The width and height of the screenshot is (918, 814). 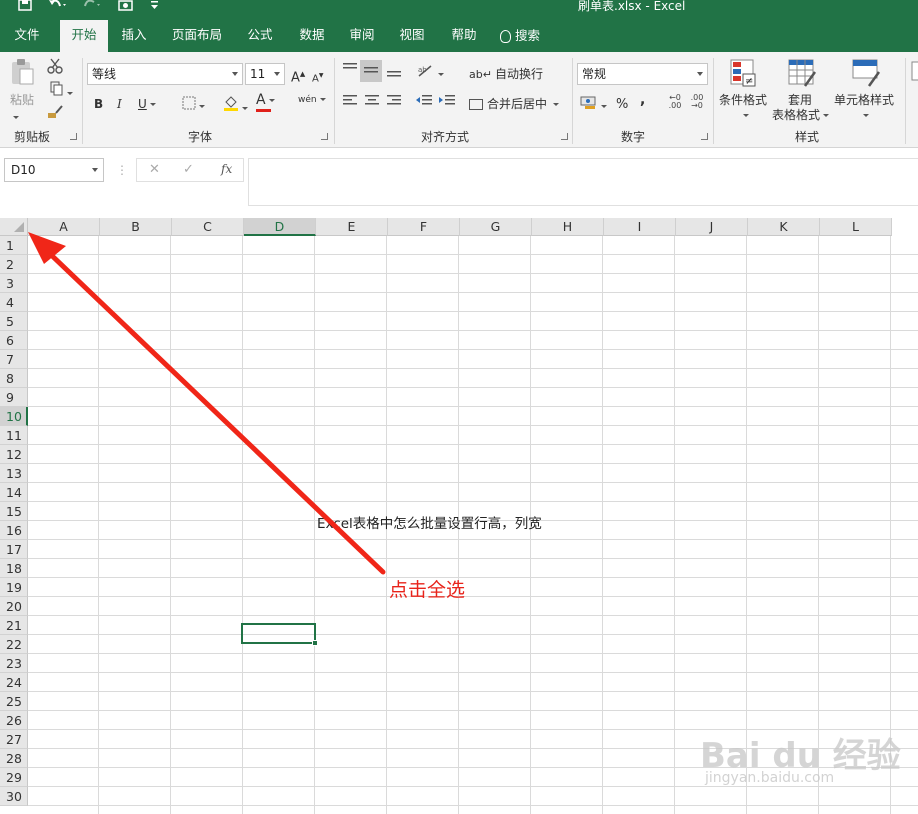 What do you see at coordinates (496, 227) in the screenshot?
I see `column-header-G: G` at bounding box center [496, 227].